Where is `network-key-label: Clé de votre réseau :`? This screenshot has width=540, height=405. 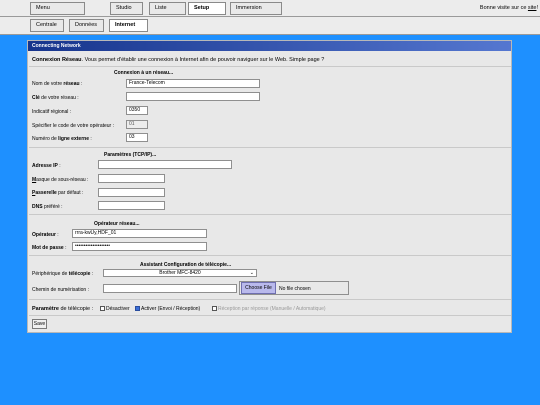
network-key-label: Clé de votre réseau : is located at coordinates (55, 98).